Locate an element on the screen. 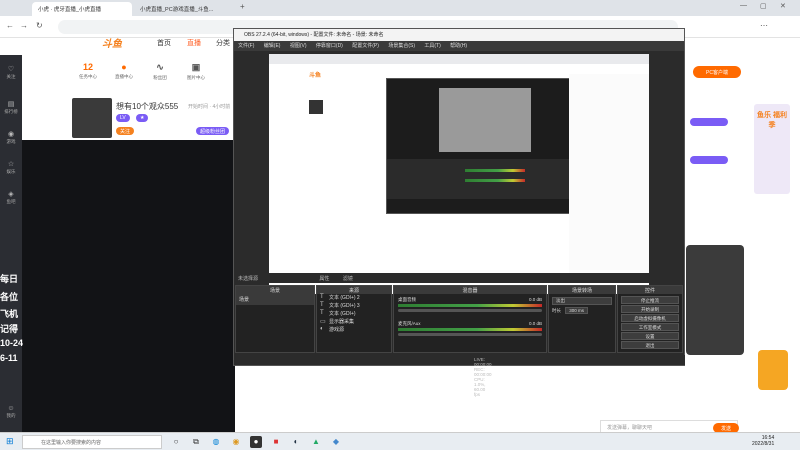  new-tab-icon: + is located at coordinates (242, 6).